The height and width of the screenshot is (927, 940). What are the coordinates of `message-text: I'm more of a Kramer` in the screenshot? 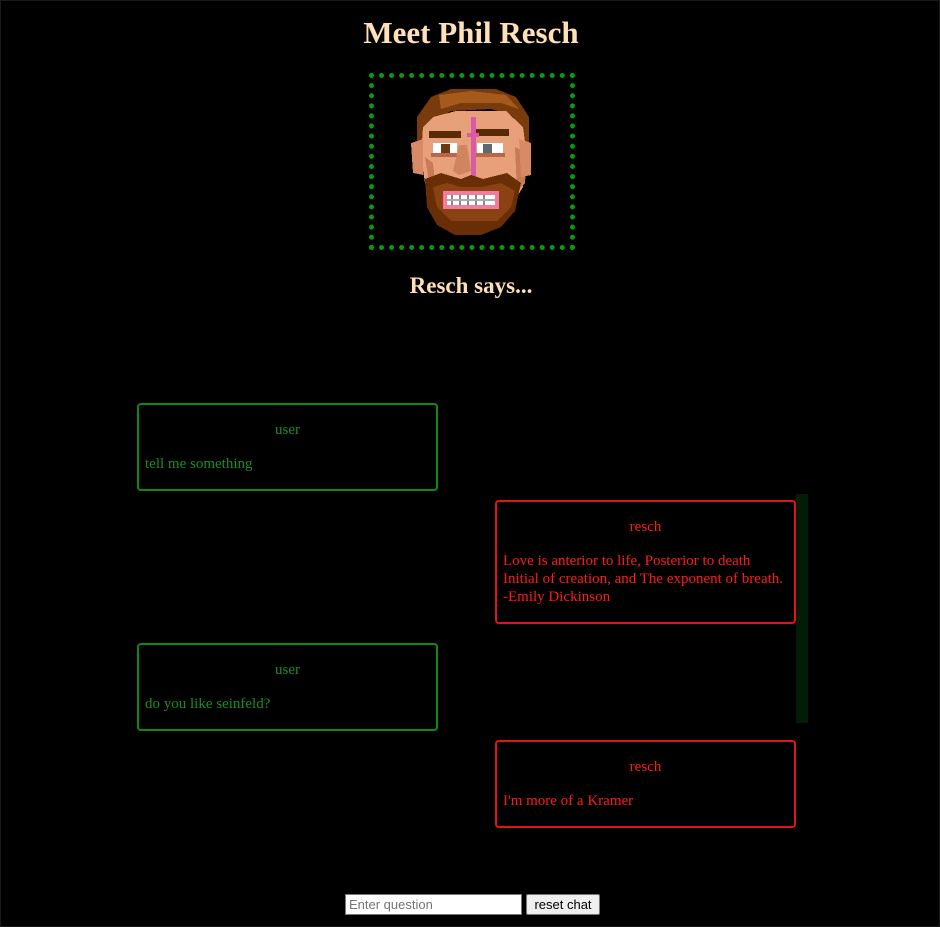 It's located at (568, 801).